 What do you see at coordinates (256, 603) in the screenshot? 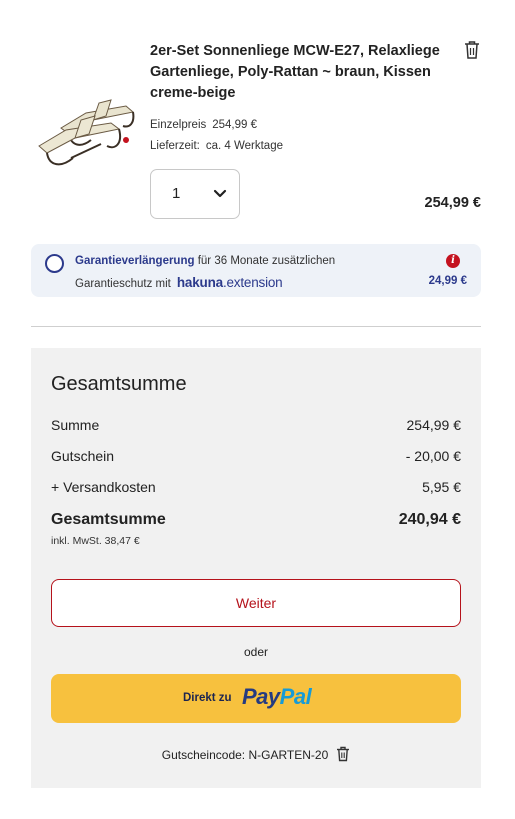
I see `continue-button: Weiter` at bounding box center [256, 603].